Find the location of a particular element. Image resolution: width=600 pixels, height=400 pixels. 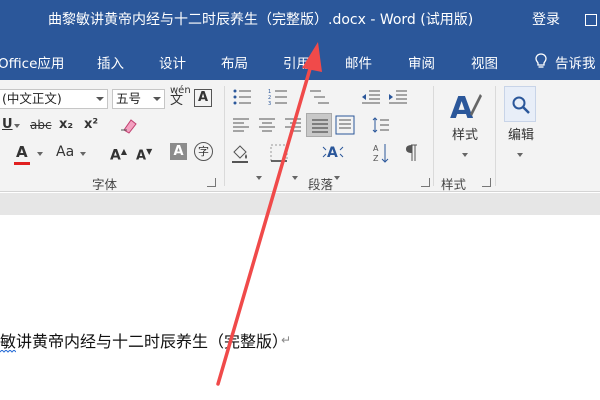

spelling-squiggle is located at coordinates (8, 351).